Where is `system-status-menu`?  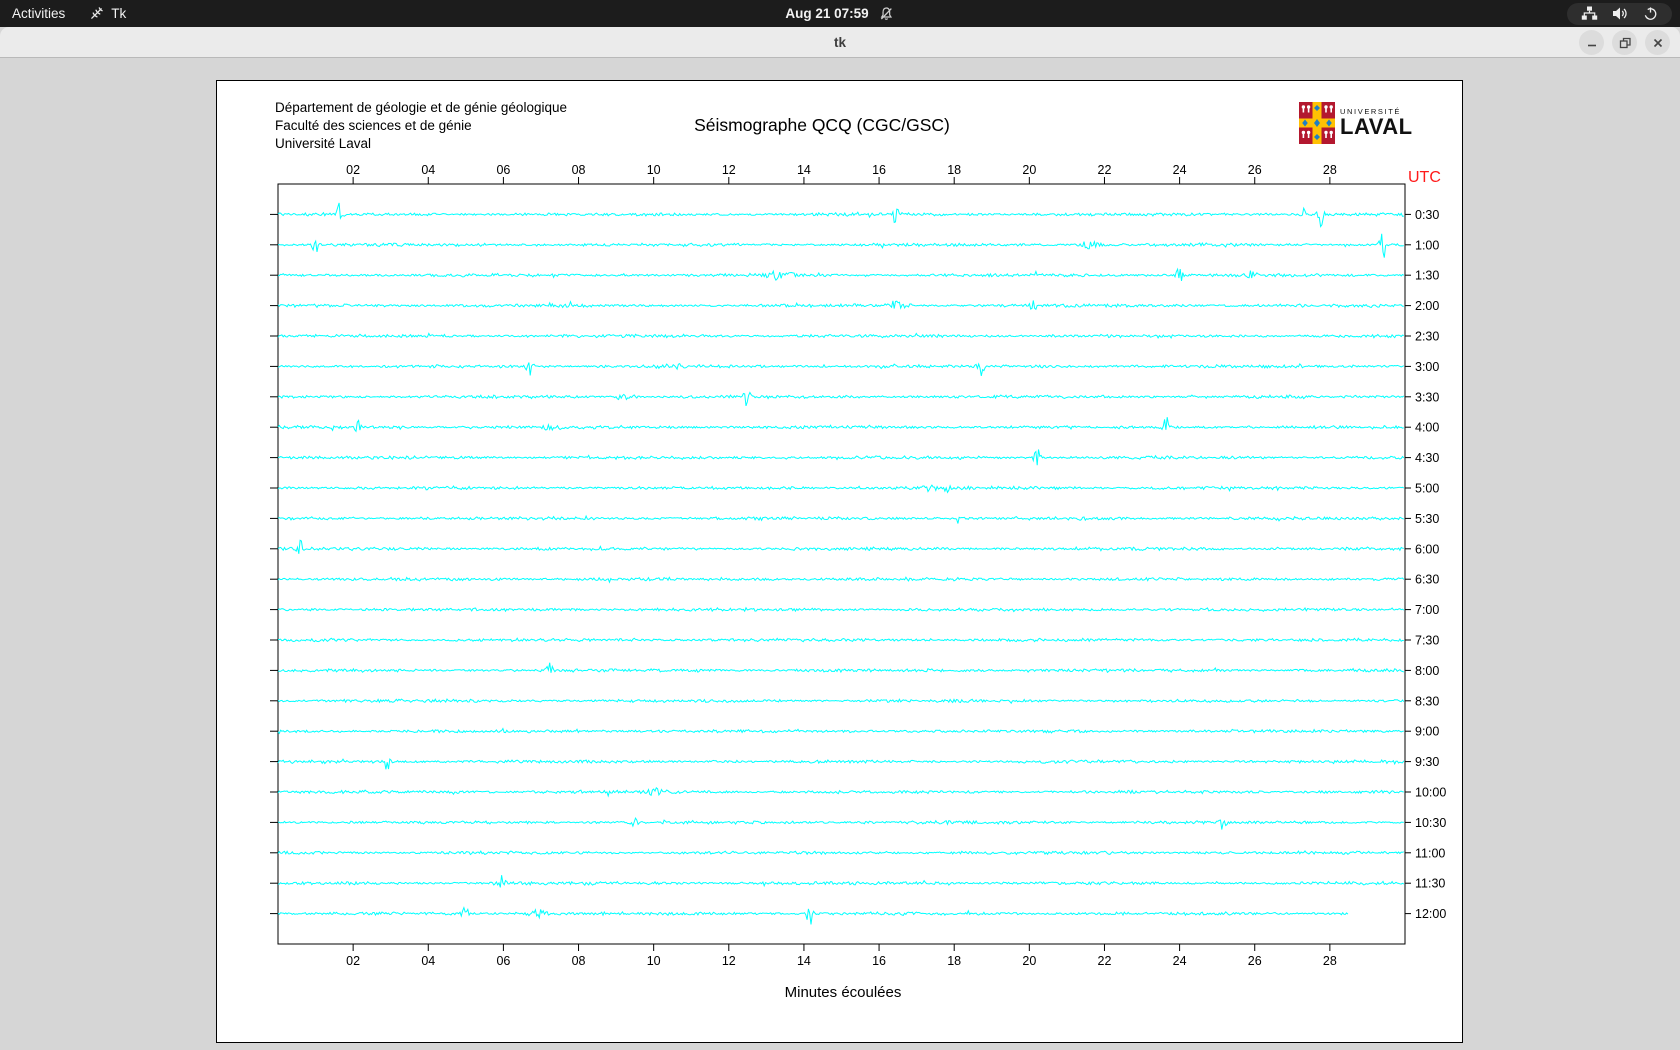 system-status-menu is located at coordinates (1619, 13).